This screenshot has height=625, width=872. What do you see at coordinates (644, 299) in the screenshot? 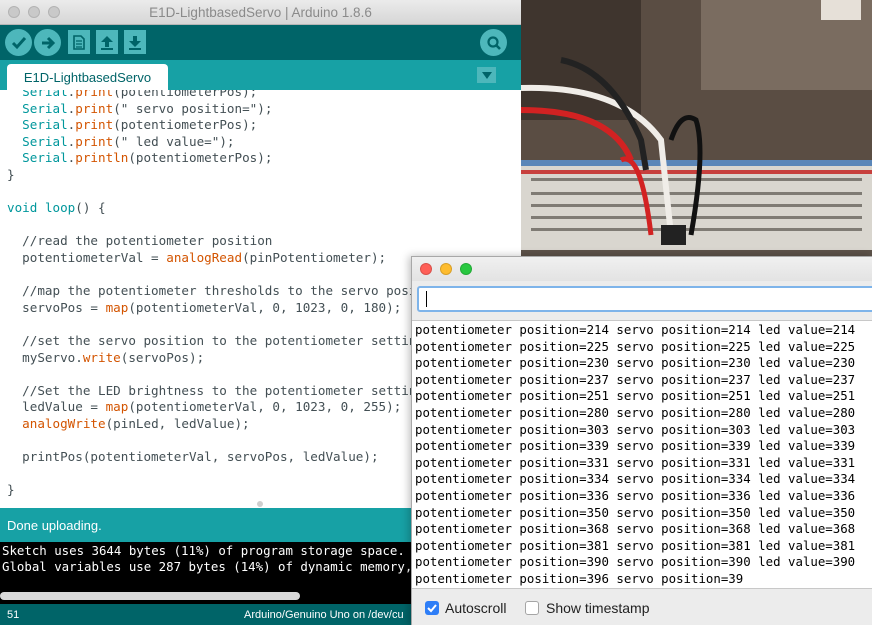
I see `serial-send-input` at bounding box center [644, 299].